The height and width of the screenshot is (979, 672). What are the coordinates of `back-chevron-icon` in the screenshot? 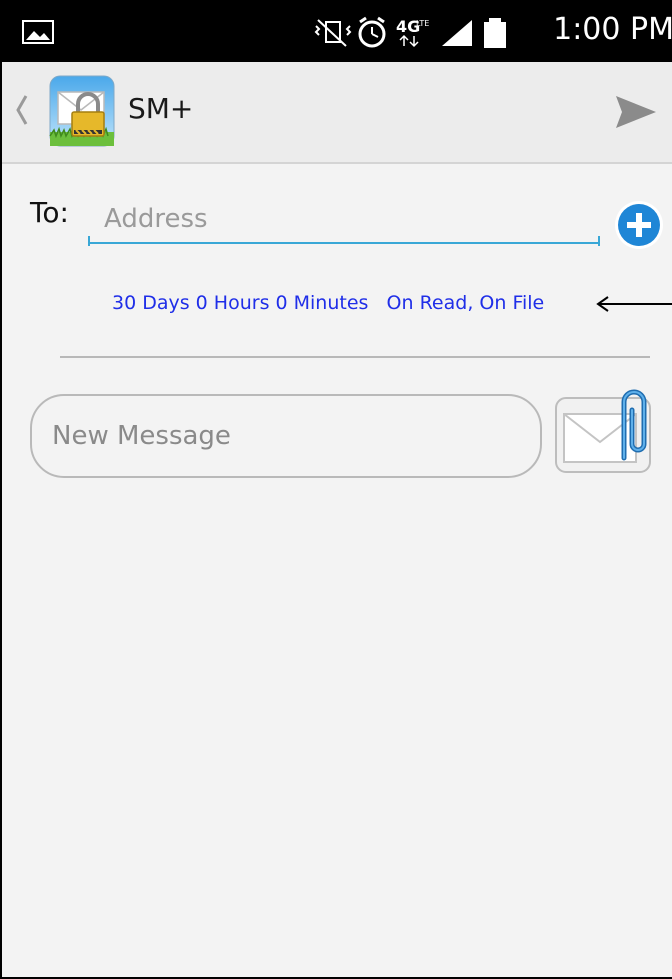 It's located at (22, 110).